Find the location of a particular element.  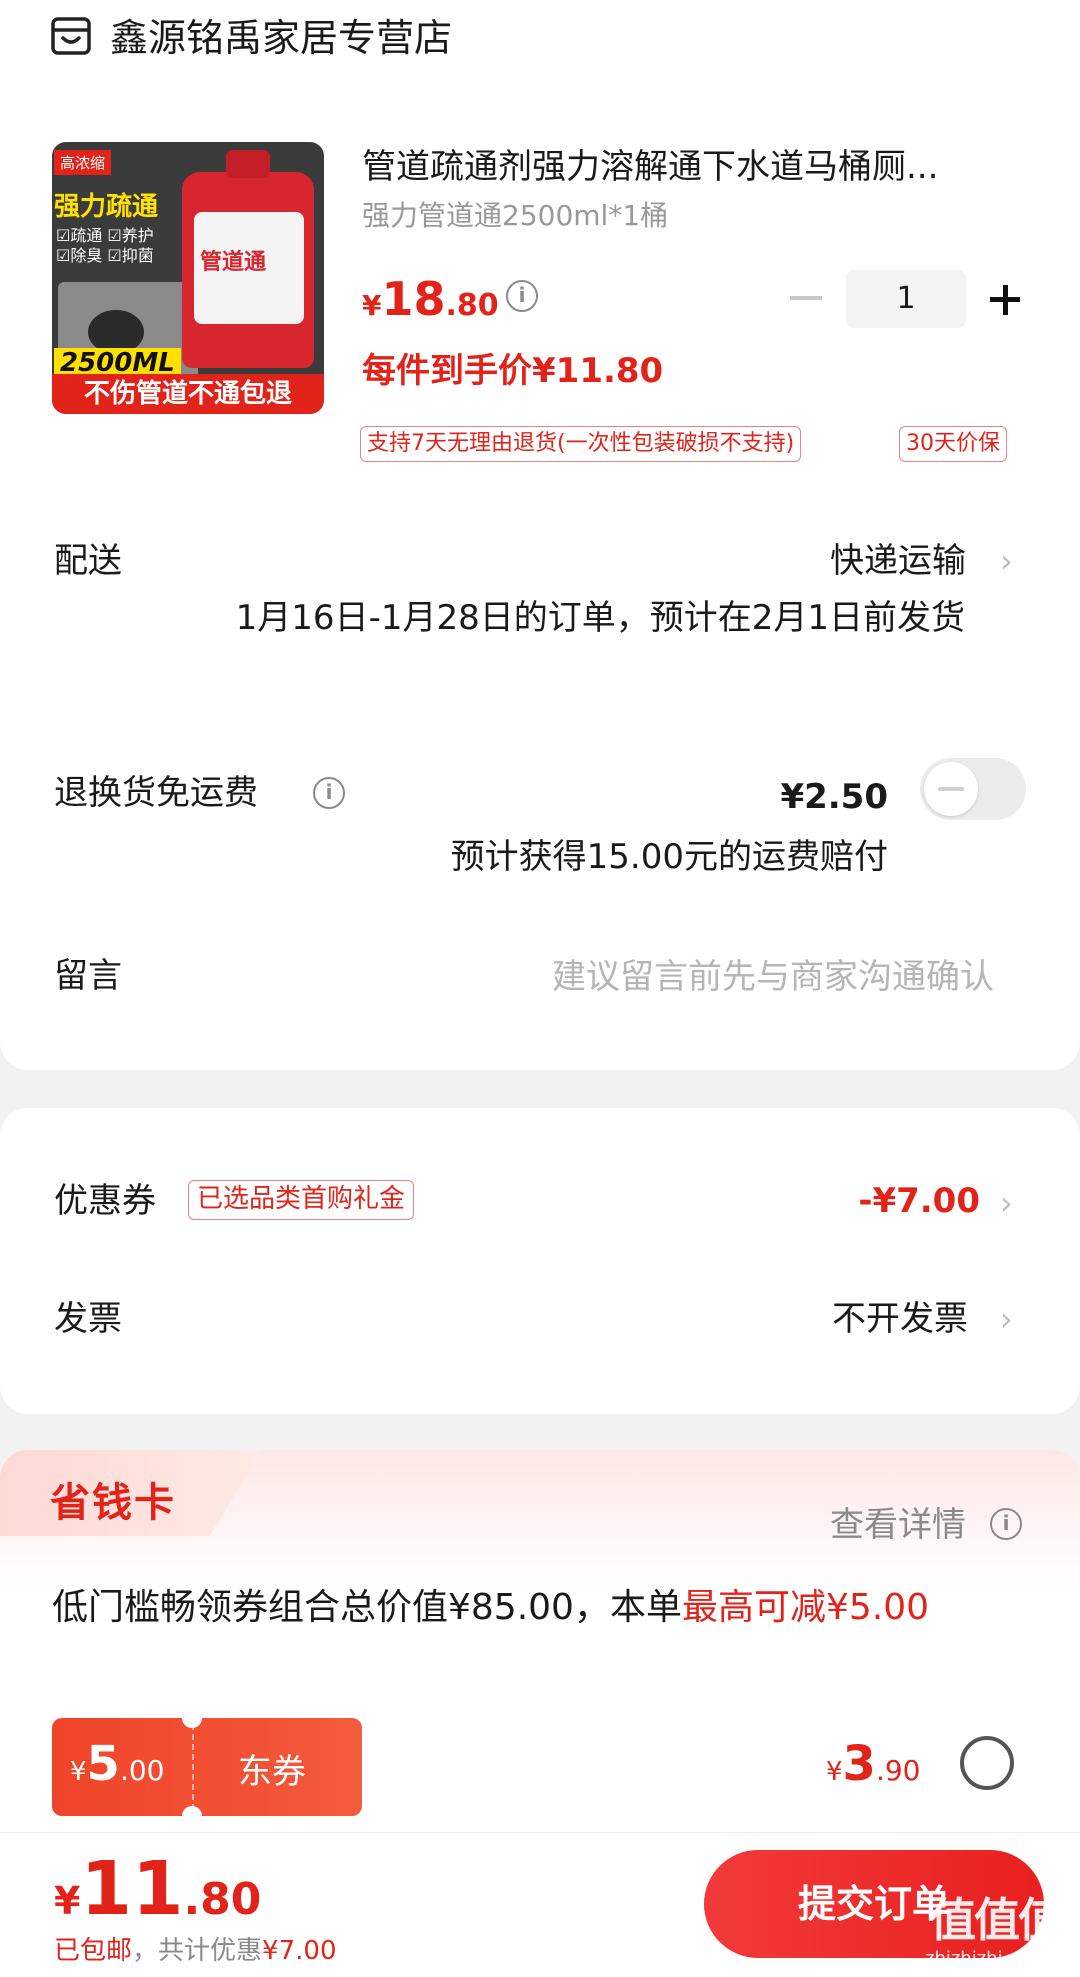

invoice-value: 不开发票 is located at coordinates (834, 1319).